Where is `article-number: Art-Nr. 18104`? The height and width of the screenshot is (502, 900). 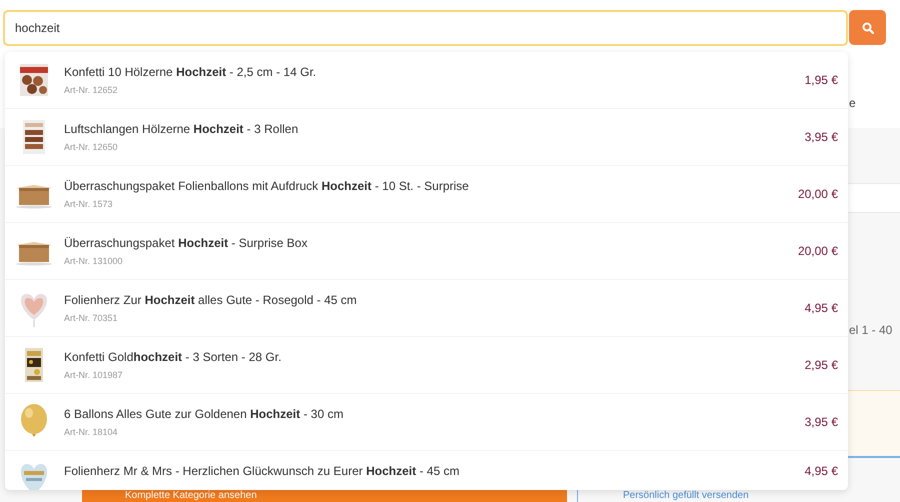 article-number: Art-Nr. 18104 is located at coordinates (91, 432).